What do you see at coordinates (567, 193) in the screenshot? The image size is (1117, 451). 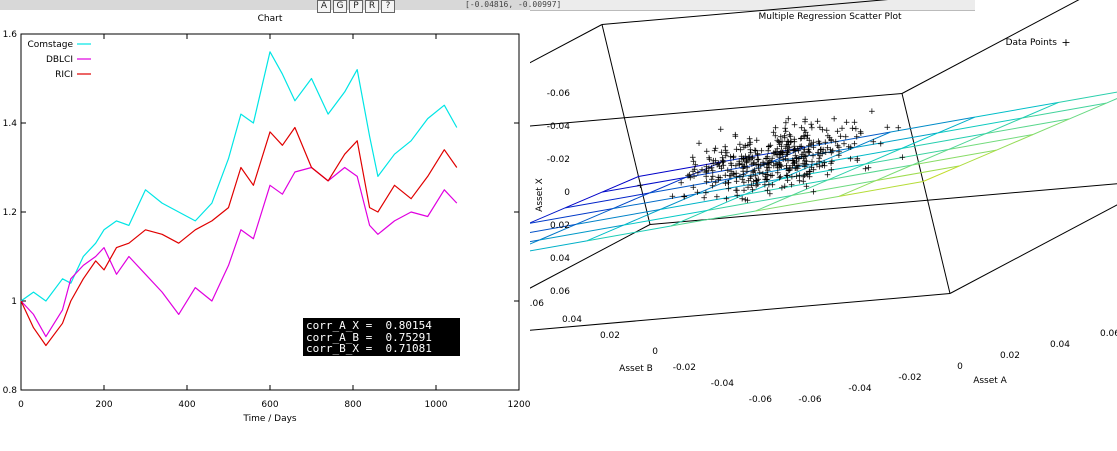 I see `z-tick-label: 0` at bounding box center [567, 193].